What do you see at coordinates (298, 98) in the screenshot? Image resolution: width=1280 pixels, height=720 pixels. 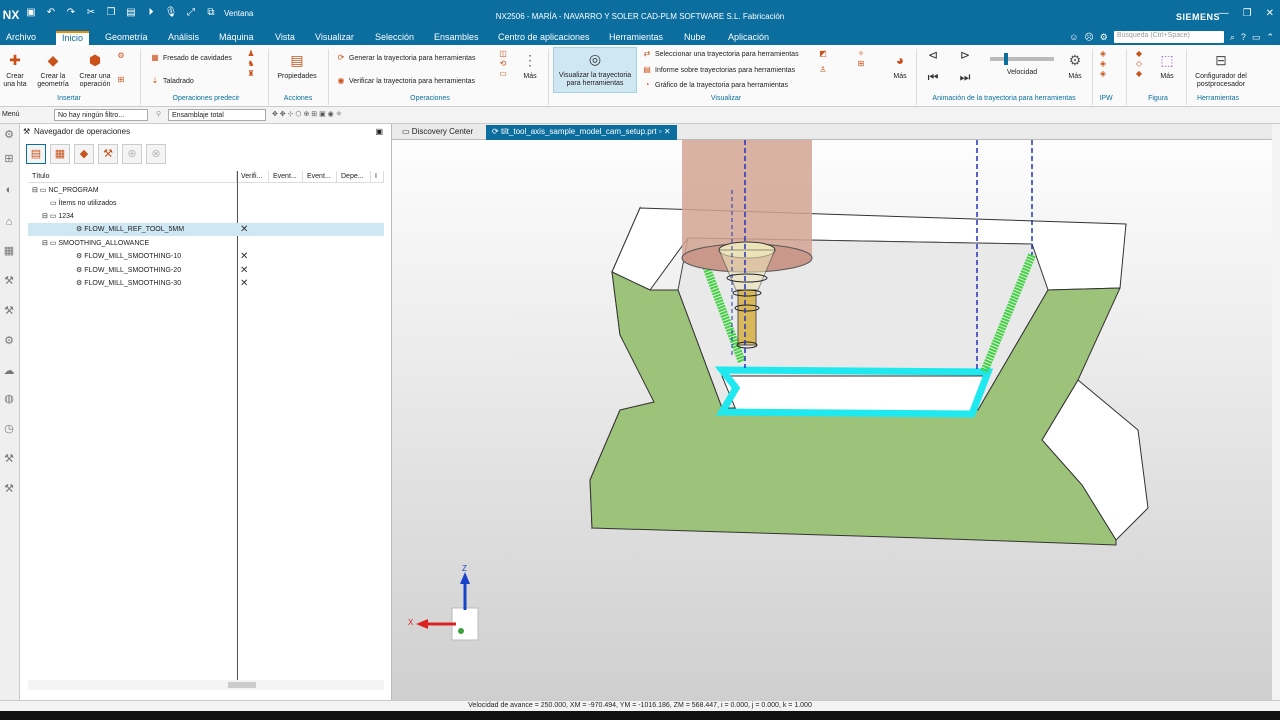 I see `group-acciones: Acciones` at bounding box center [298, 98].